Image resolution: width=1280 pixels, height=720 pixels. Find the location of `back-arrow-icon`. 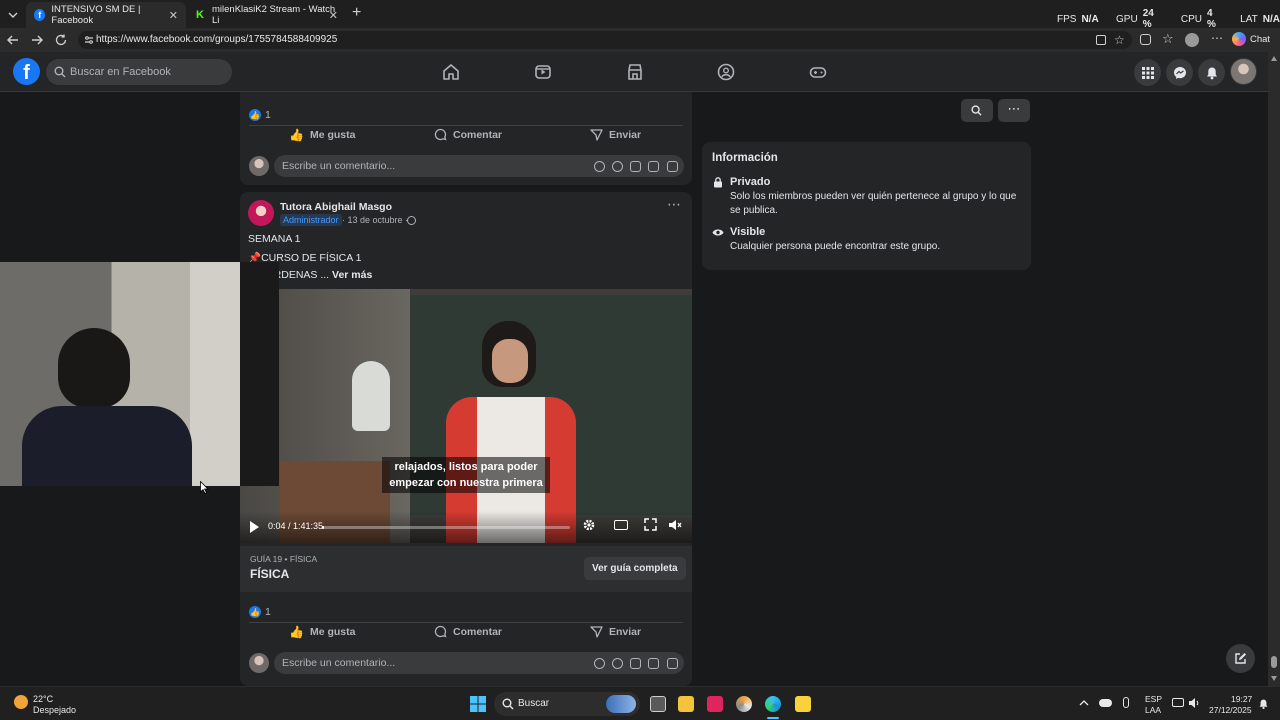

back-arrow-icon is located at coordinates (13, 40).